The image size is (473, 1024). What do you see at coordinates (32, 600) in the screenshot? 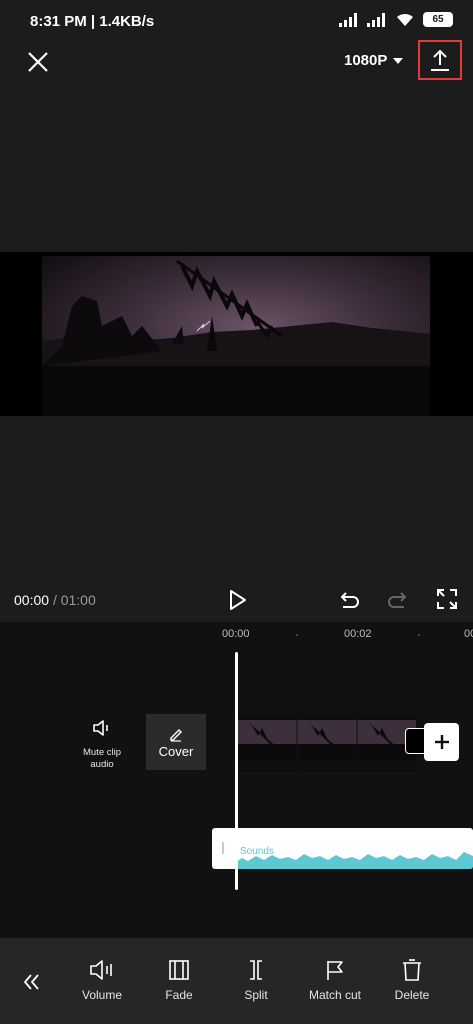
I see `current-time: 00:00` at bounding box center [32, 600].